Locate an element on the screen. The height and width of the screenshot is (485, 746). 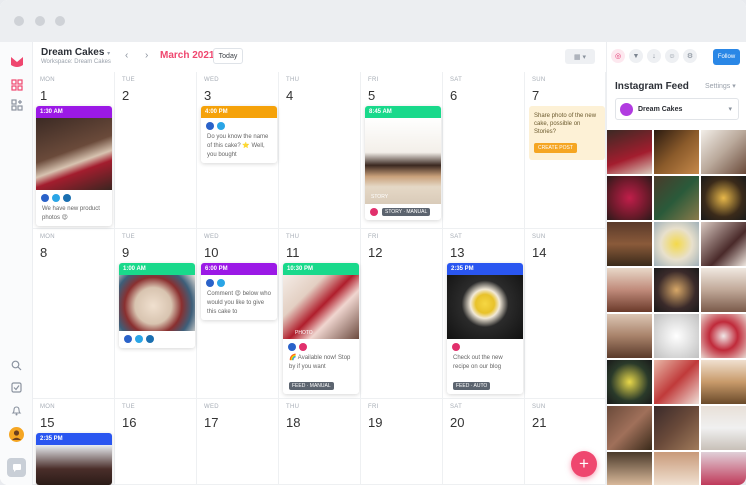
current-month: March 2021 is located at coordinates (187, 55).